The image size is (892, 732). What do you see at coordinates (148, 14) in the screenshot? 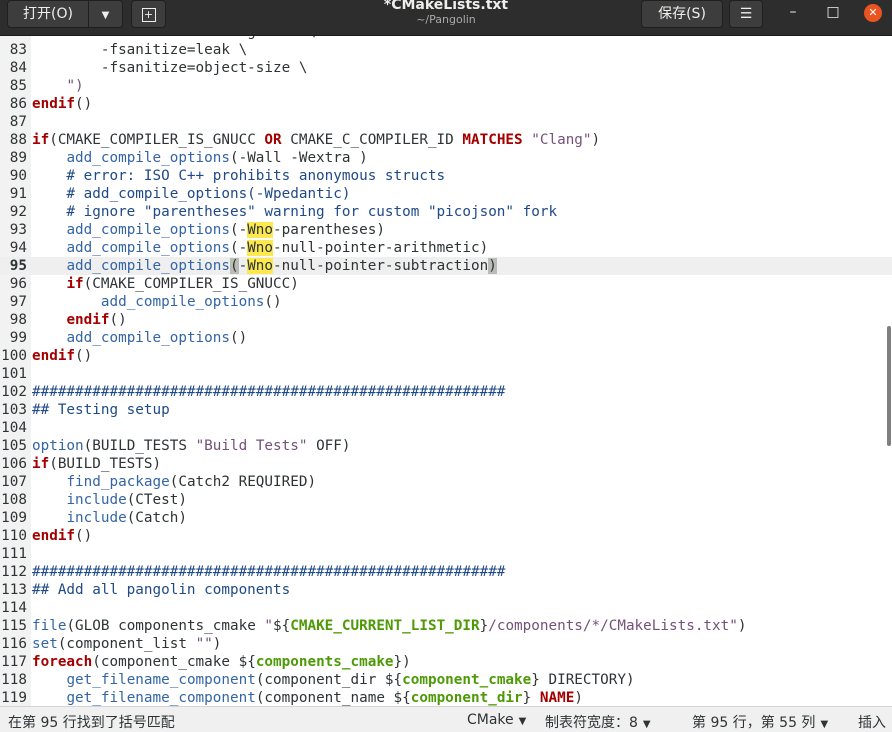
I see `new-tab-button: +` at bounding box center [148, 14].